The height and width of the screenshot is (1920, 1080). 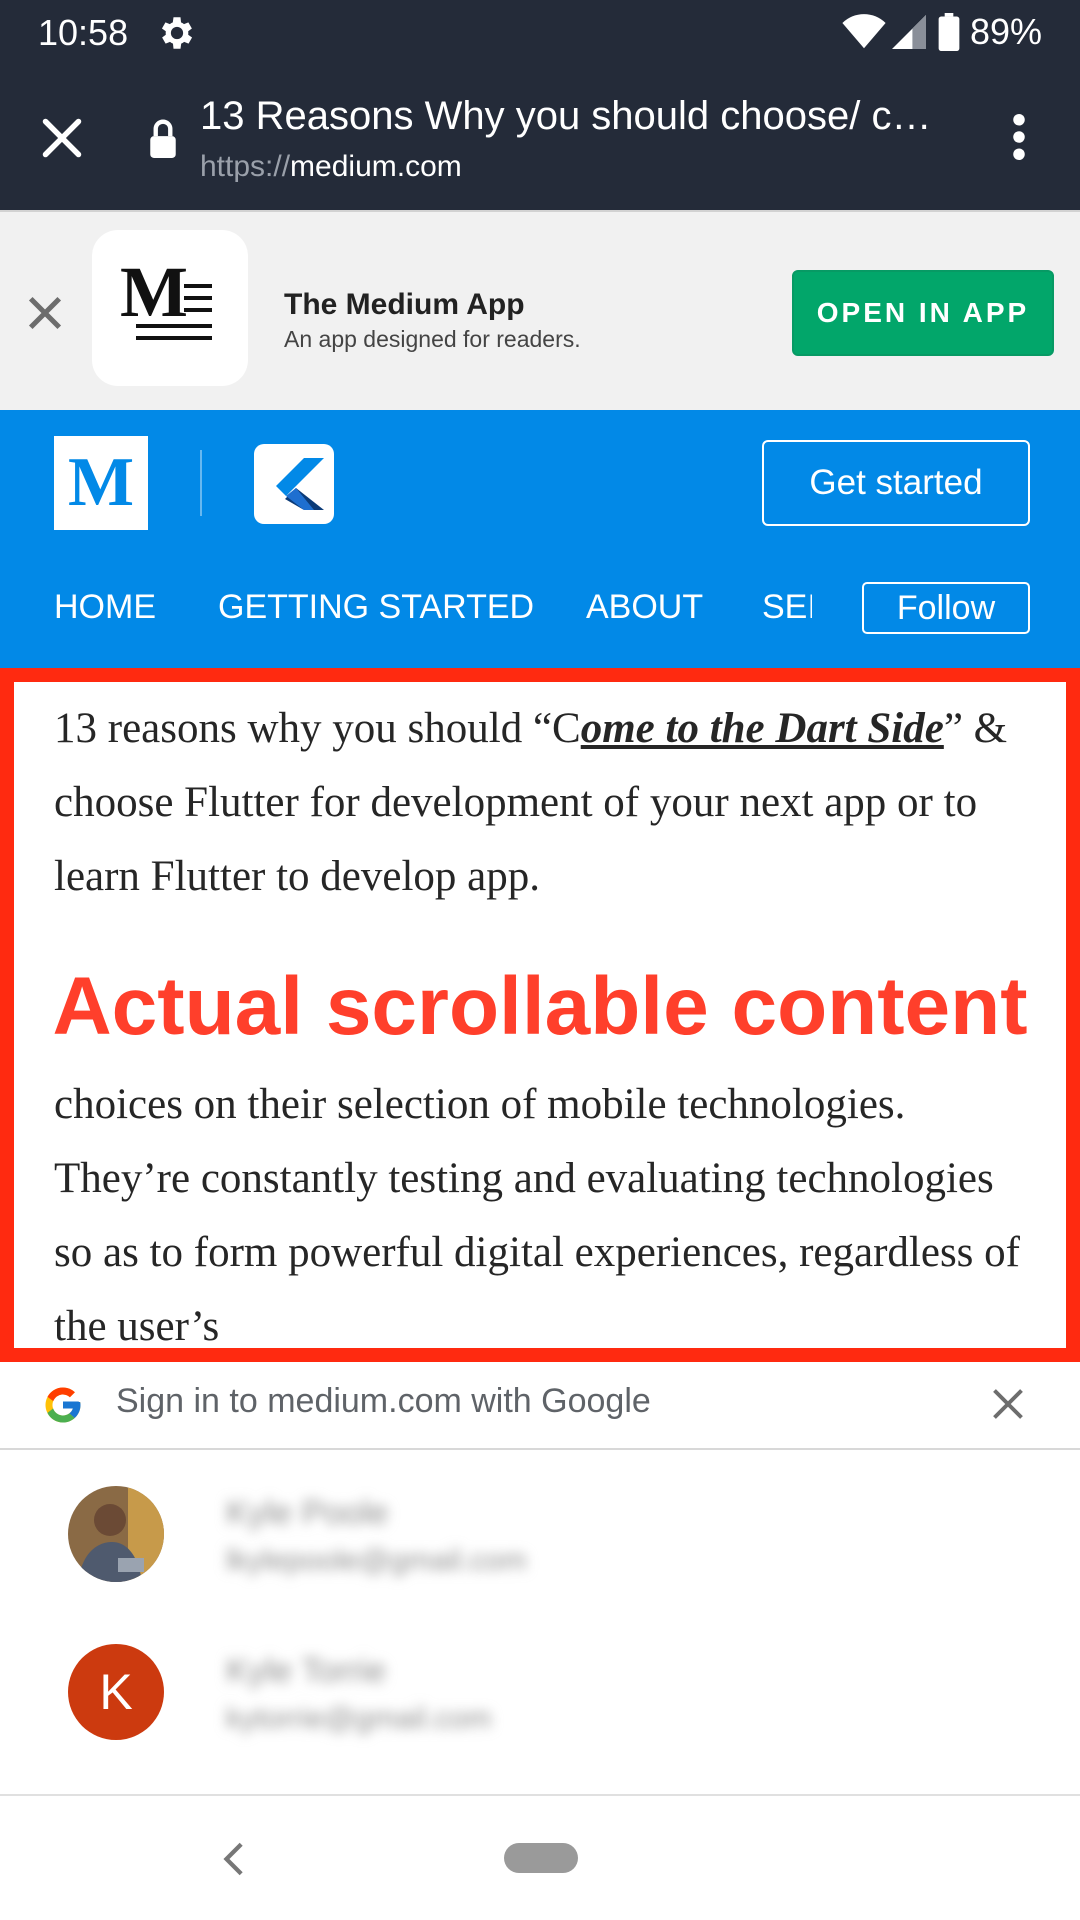 I want to click on avatar: K, so click(x=116, y=1692).